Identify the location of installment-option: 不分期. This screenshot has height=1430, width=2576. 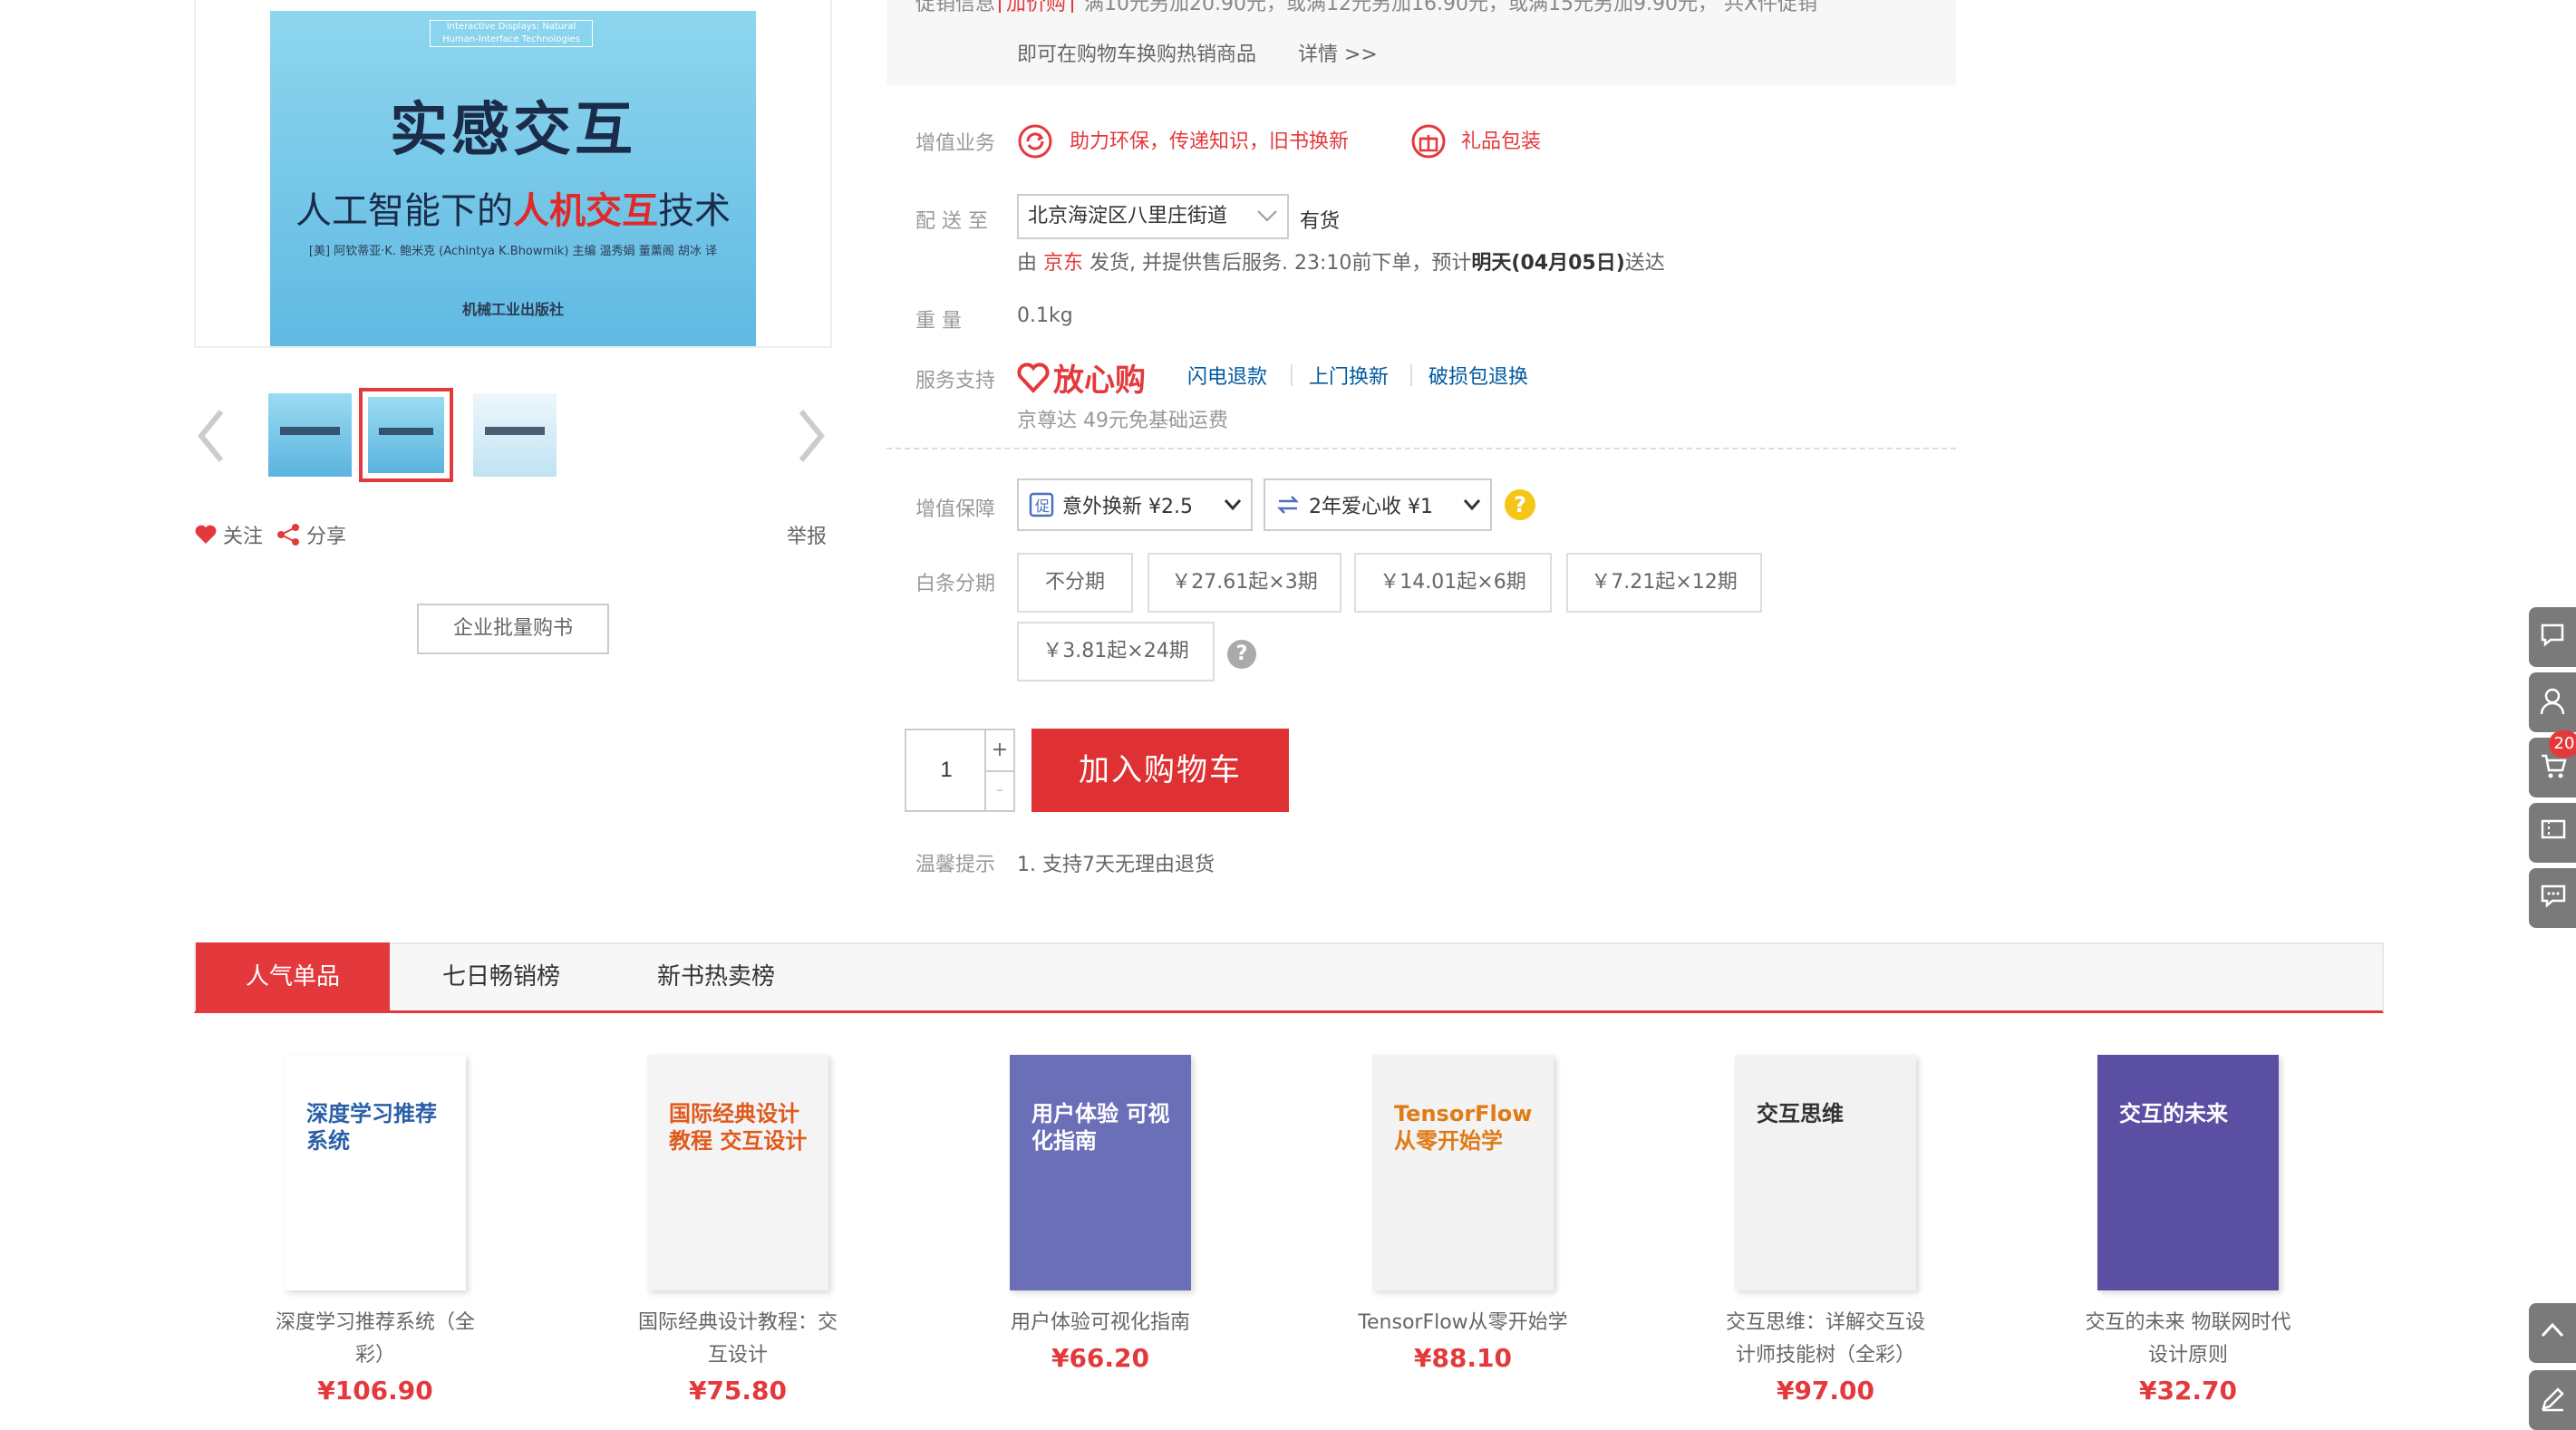
(1075, 583).